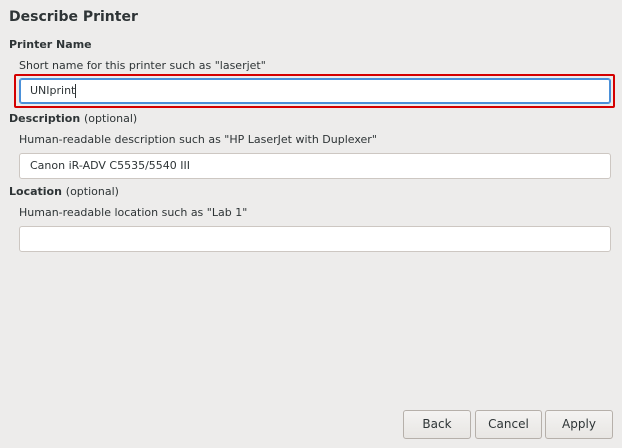 This screenshot has height=448, width=622. What do you see at coordinates (92, 191) in the screenshot?
I see `location-optional-text: (optional)` at bounding box center [92, 191].